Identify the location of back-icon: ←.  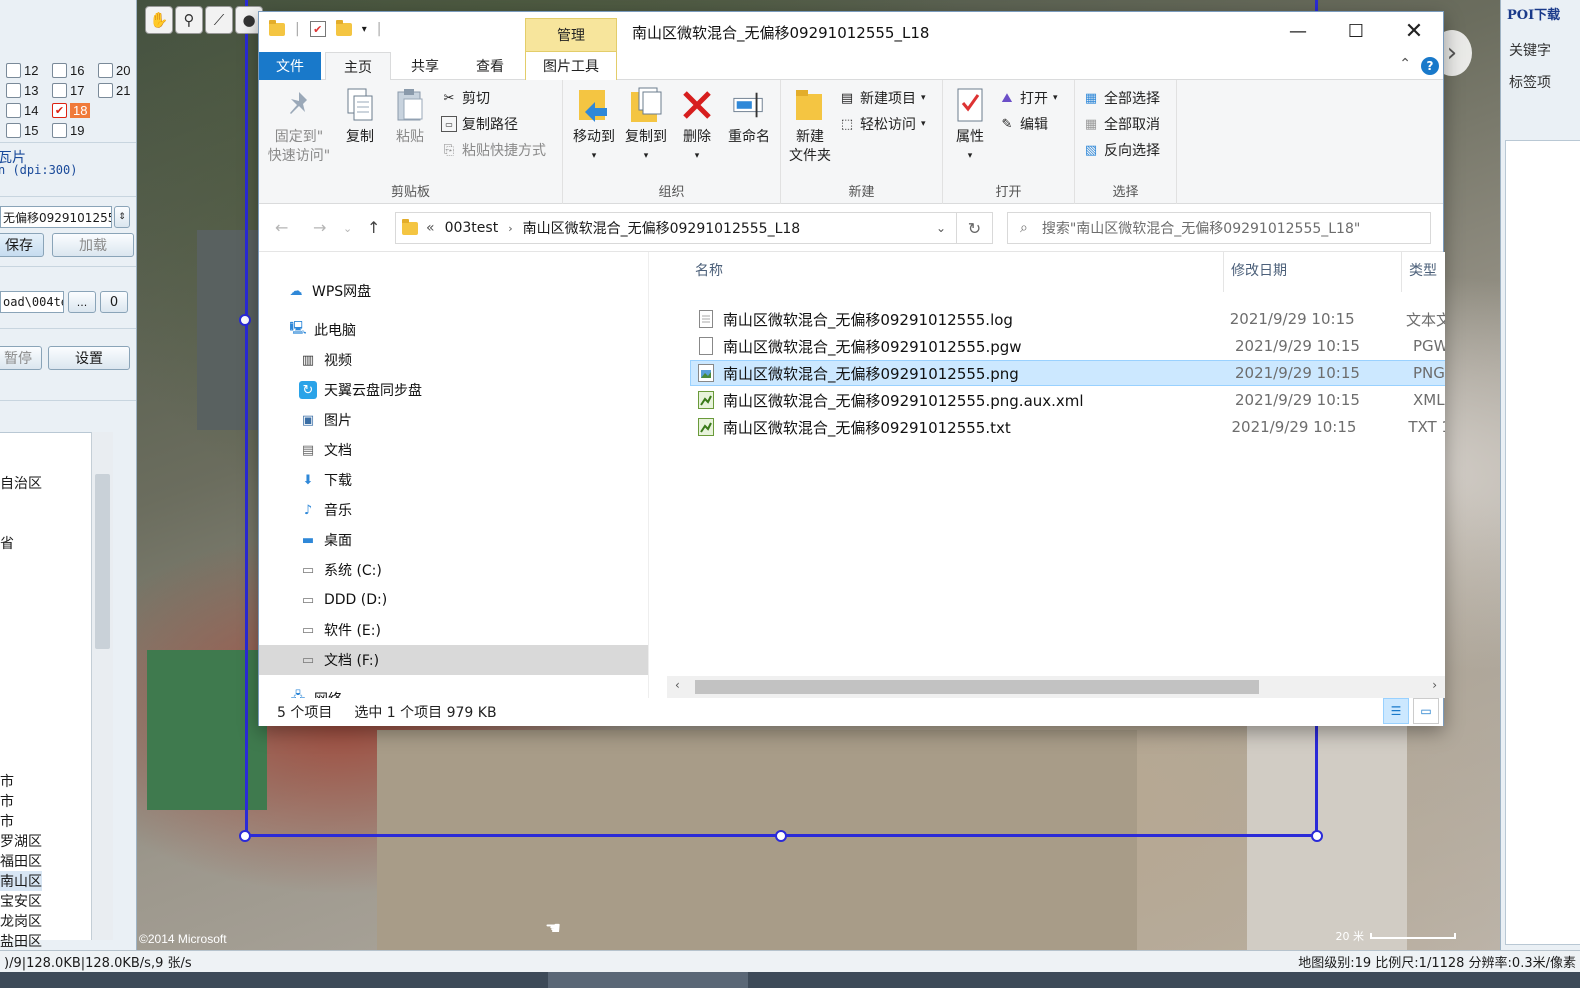
(281, 227).